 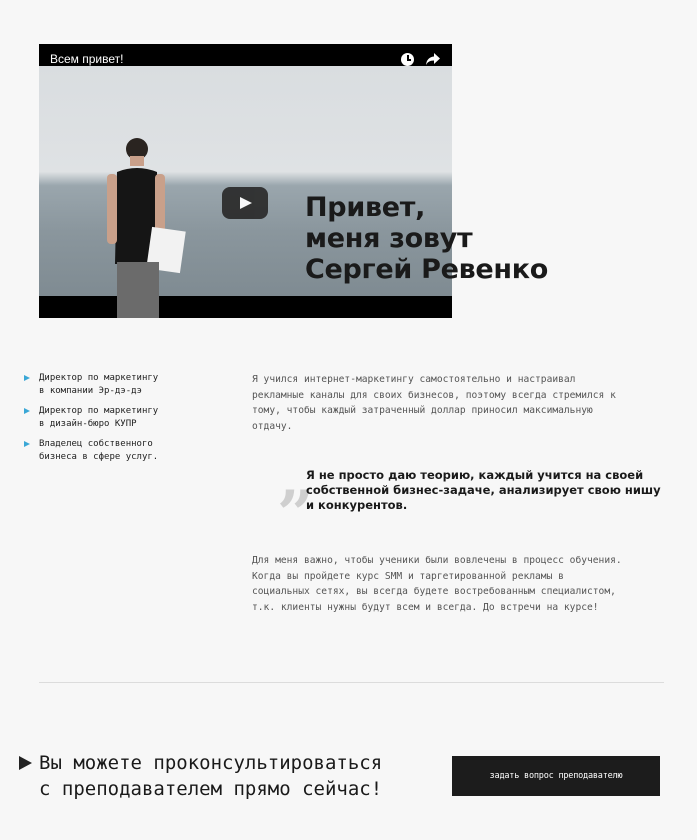 What do you see at coordinates (245, 55) in the screenshot?
I see `video-title-bar: Всем привет!` at bounding box center [245, 55].